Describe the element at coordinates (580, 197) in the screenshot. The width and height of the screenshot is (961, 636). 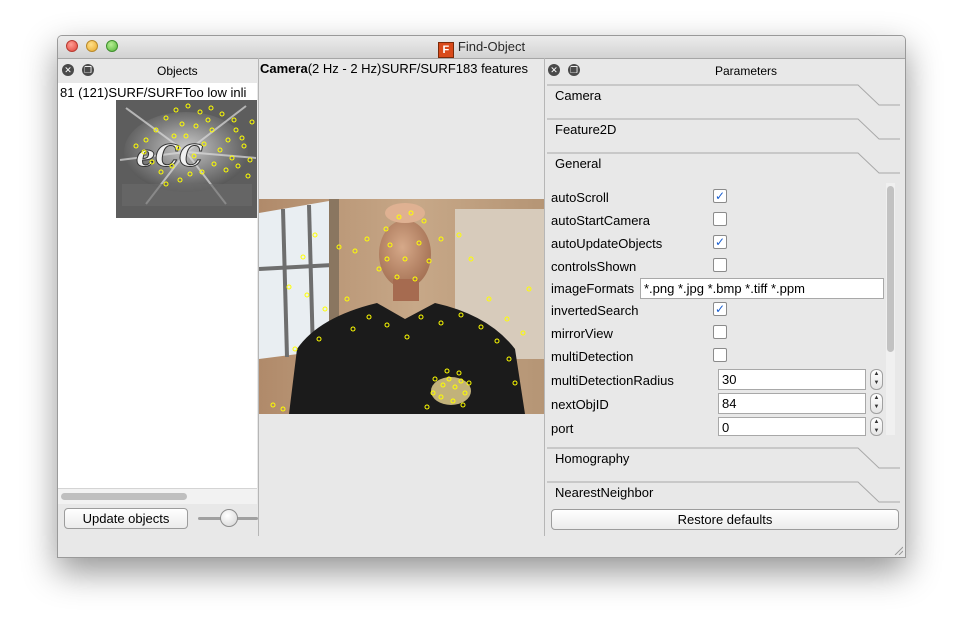
I see `property-autoscroll-label: autoScroll` at that location.